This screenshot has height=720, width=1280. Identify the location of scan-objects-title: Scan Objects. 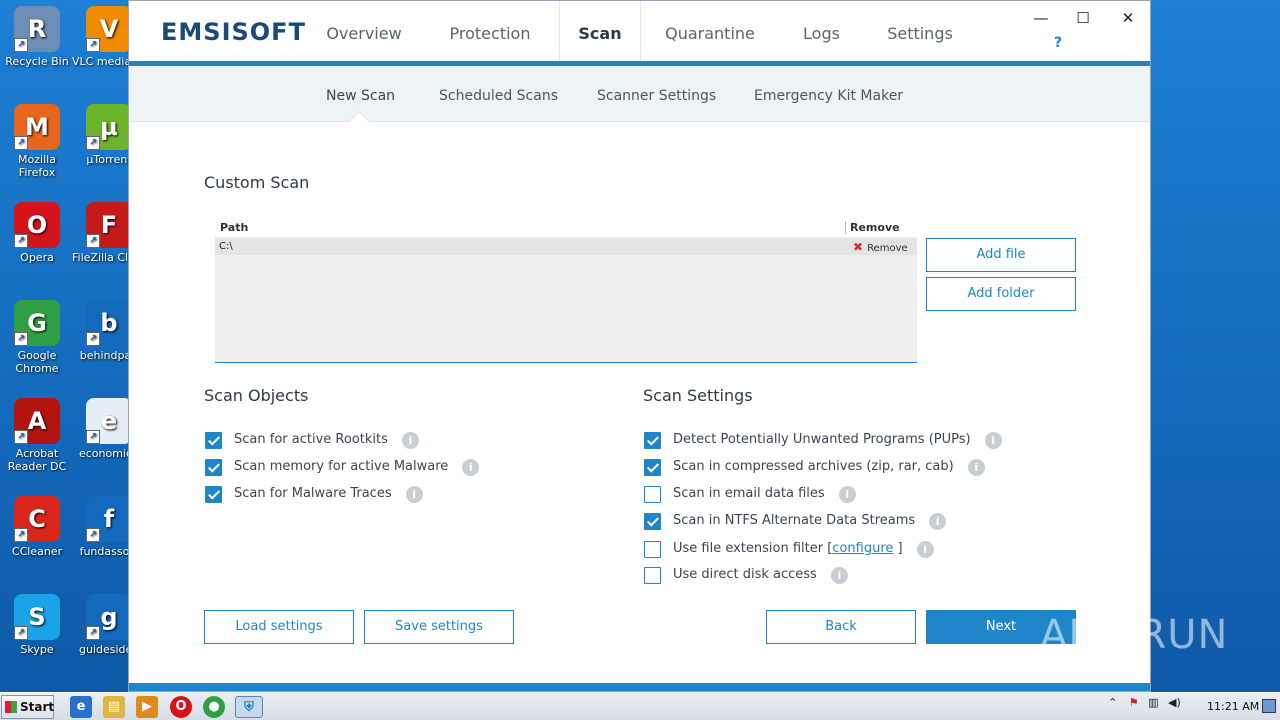
(256, 395).